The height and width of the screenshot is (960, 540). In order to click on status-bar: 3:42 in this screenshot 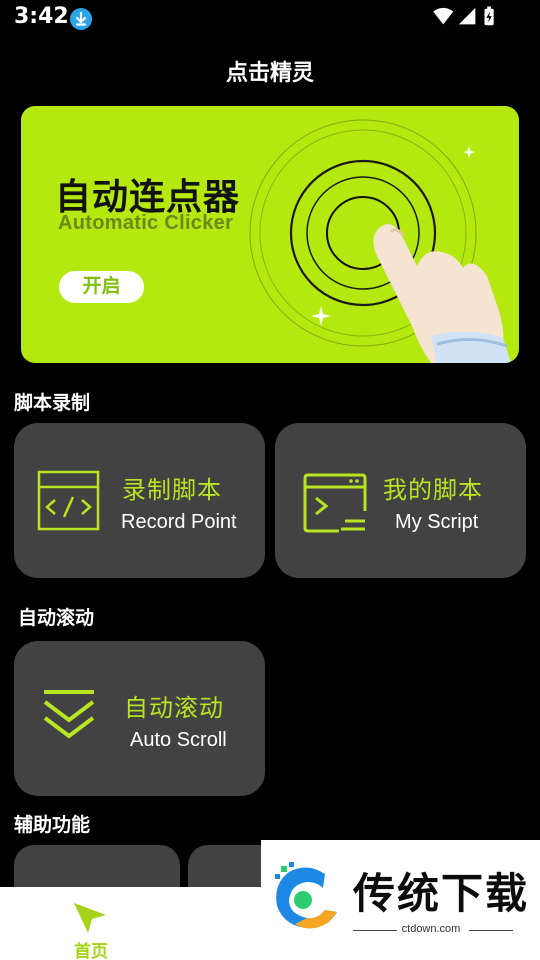, I will do `click(270, 19)`.